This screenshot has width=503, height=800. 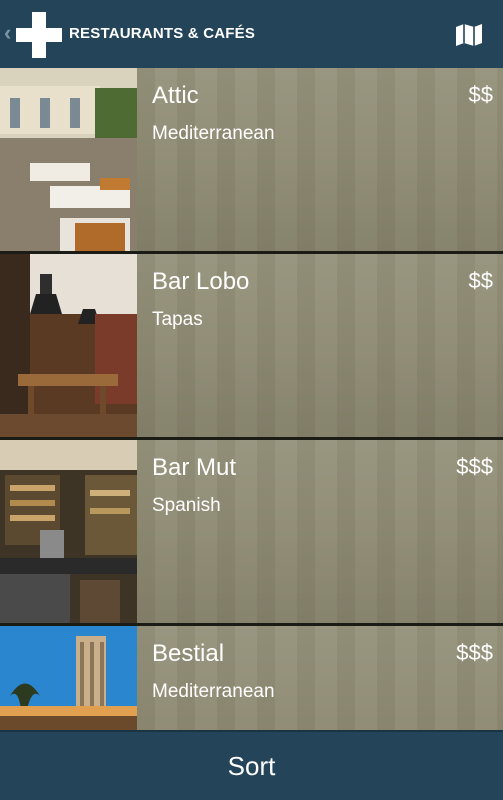 What do you see at coordinates (7, 33) in the screenshot?
I see `chevron-left-icon: ‹` at bounding box center [7, 33].